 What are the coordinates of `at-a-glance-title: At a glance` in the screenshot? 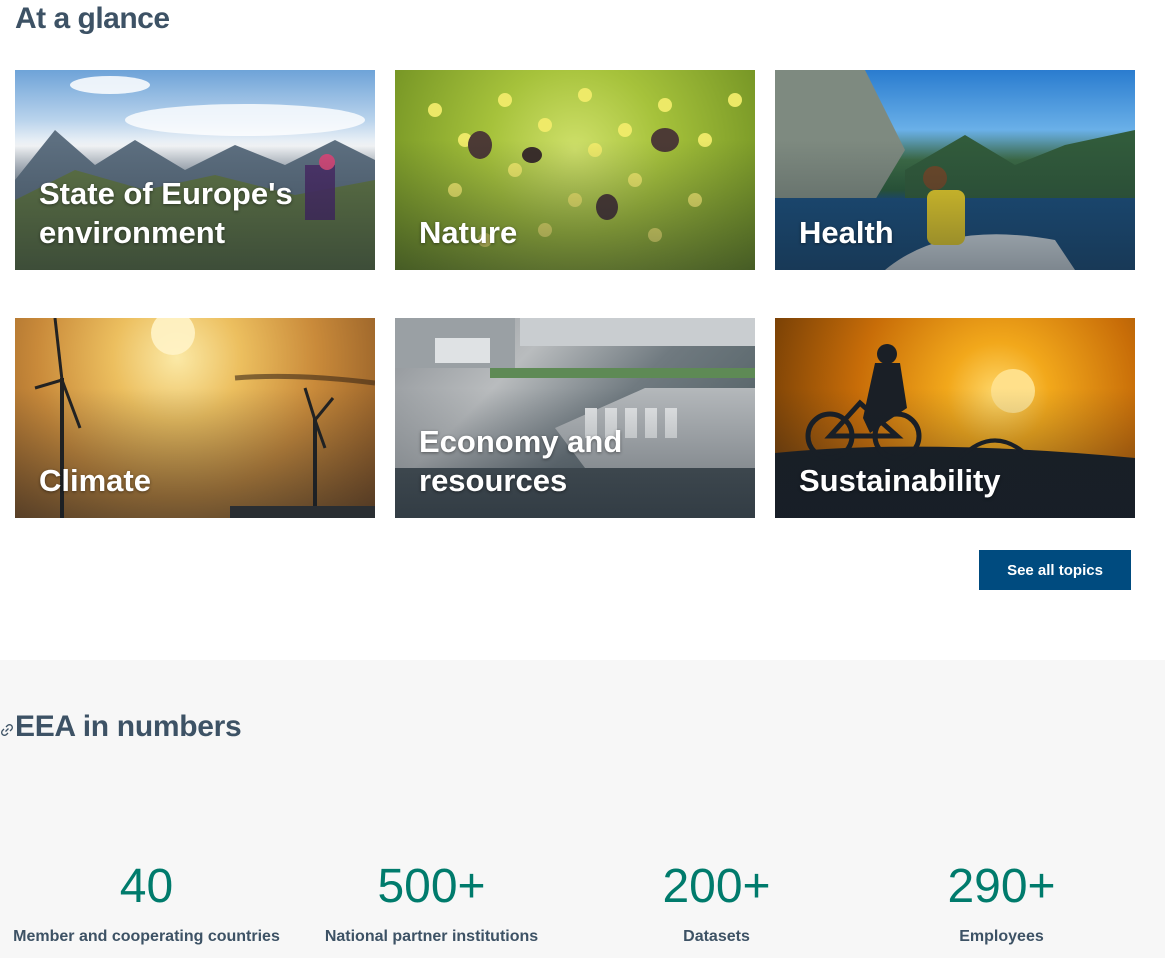 It's located at (92, 18).